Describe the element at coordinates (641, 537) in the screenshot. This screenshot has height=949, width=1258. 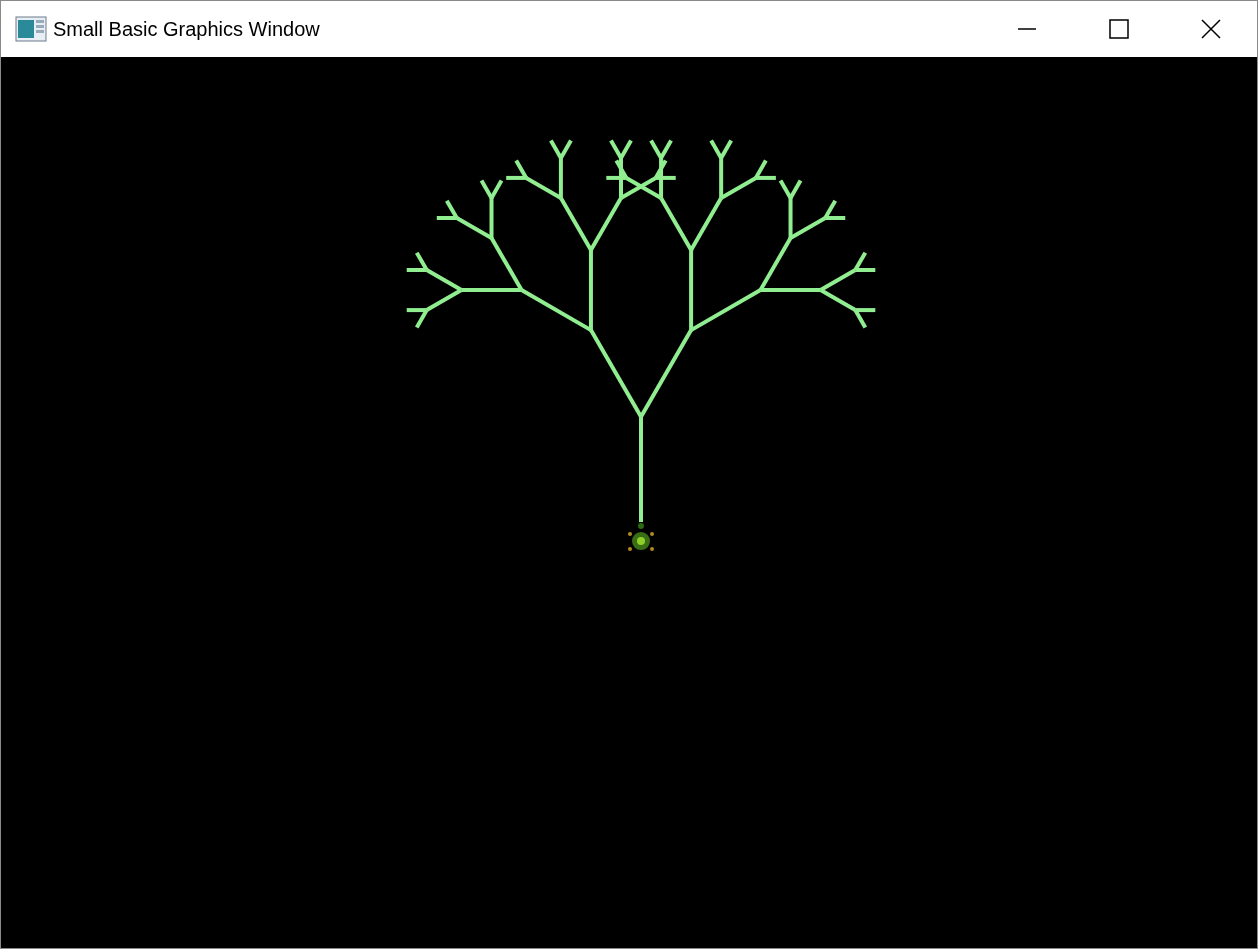
I see `turtle-drawing` at that location.